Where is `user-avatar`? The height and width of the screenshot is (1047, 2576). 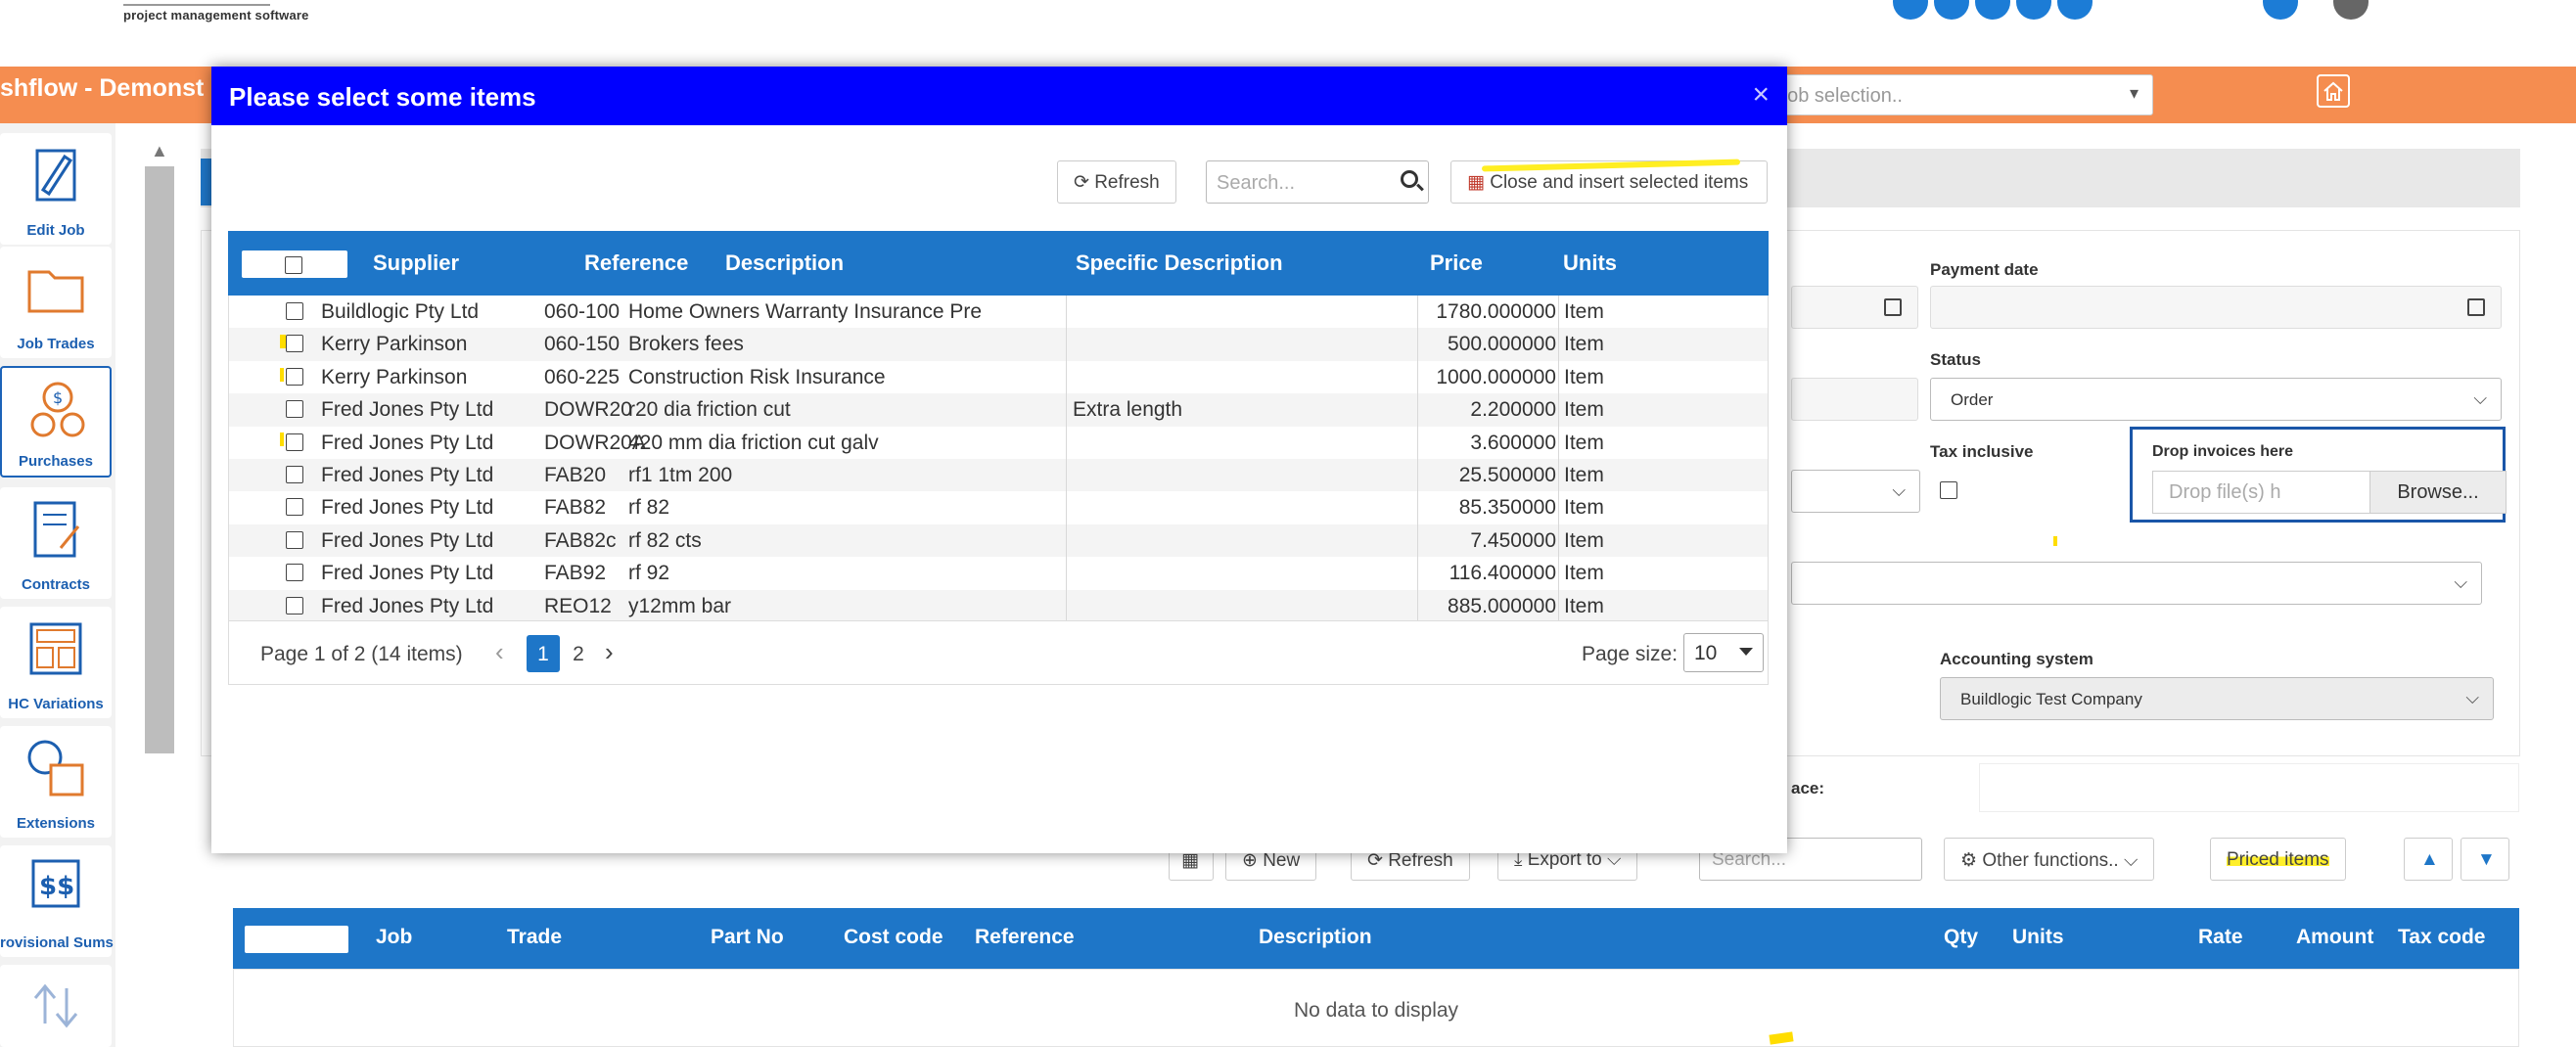
user-avatar is located at coordinates (2351, 10).